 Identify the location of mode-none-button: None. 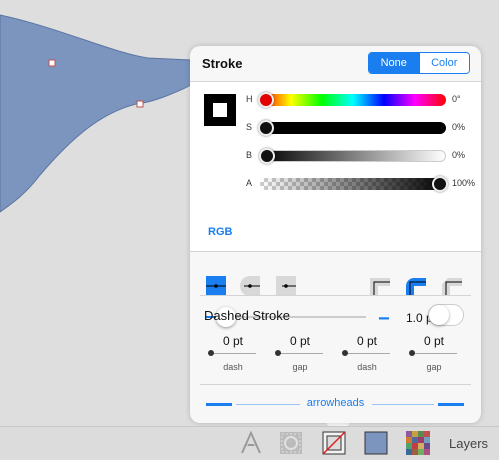
(394, 63).